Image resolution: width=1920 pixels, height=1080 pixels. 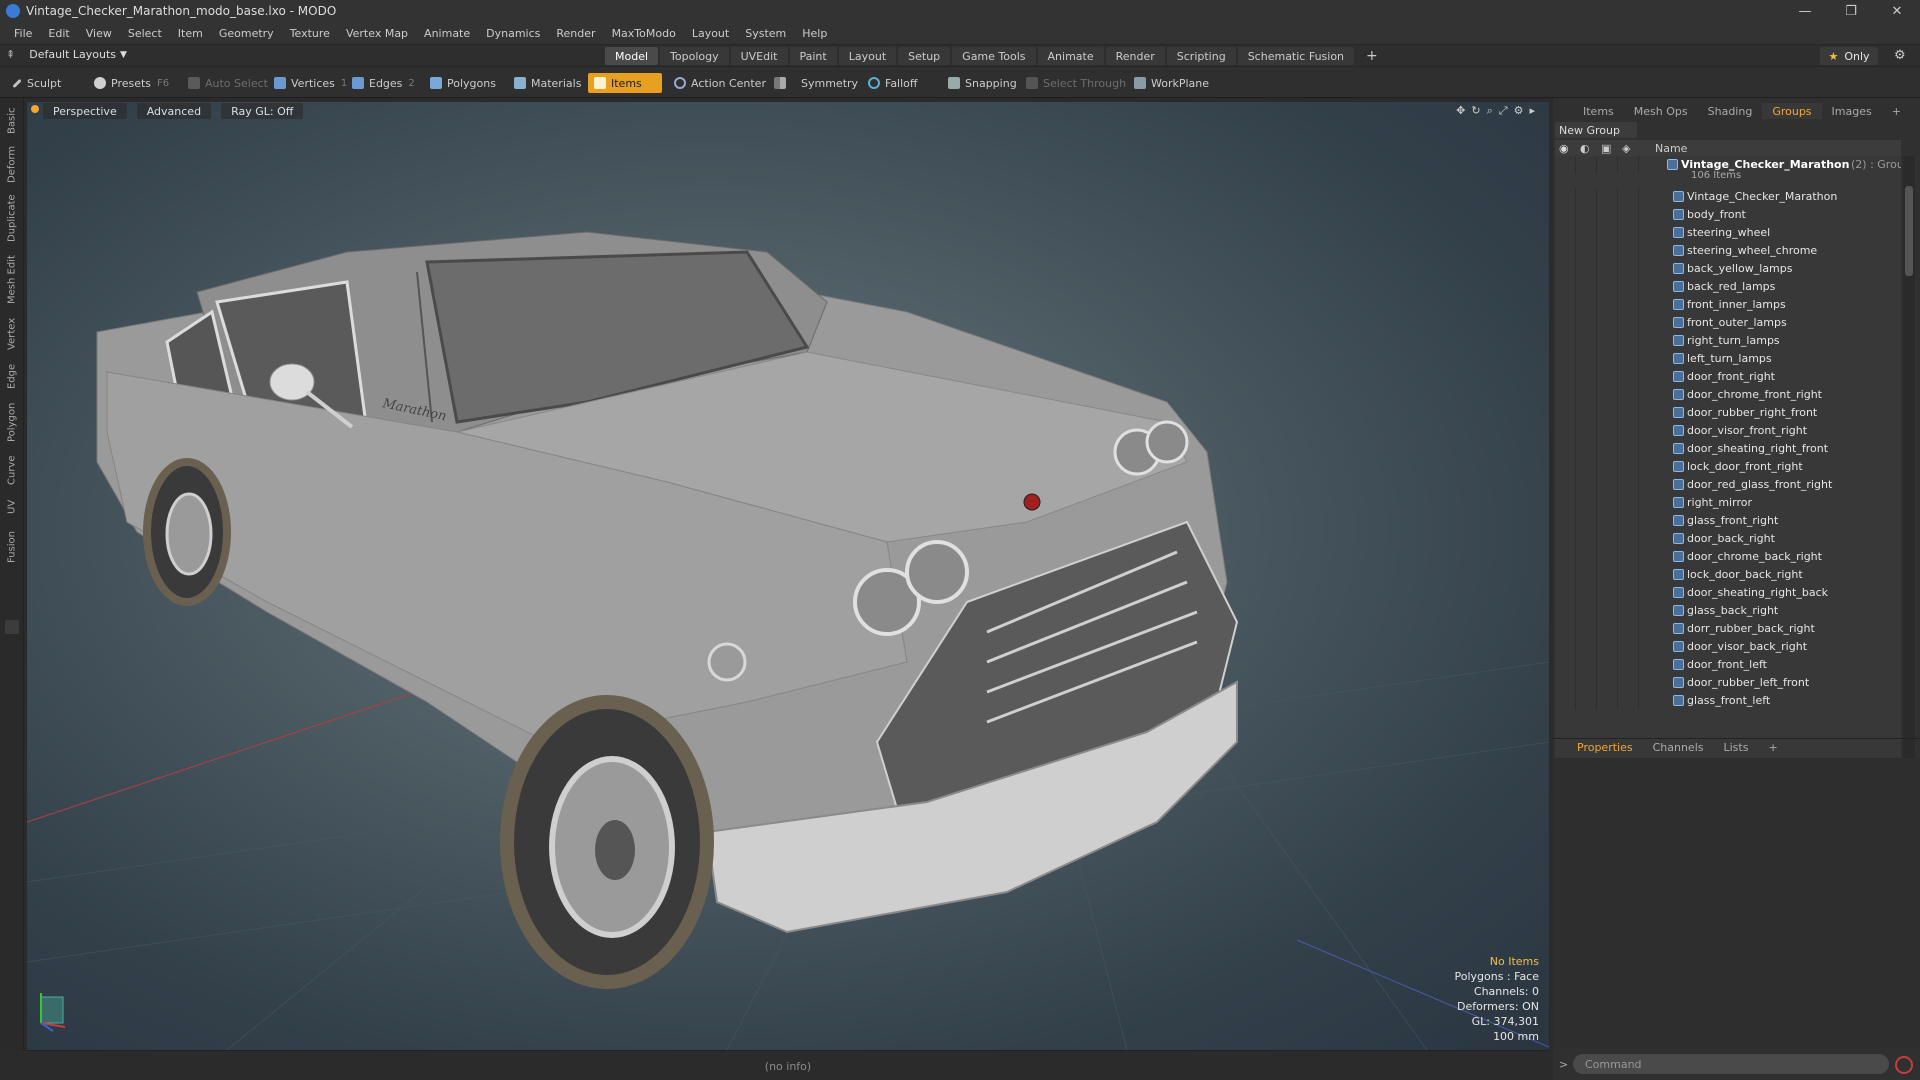 I want to click on expand-panel-icon, so click(x=12, y=627).